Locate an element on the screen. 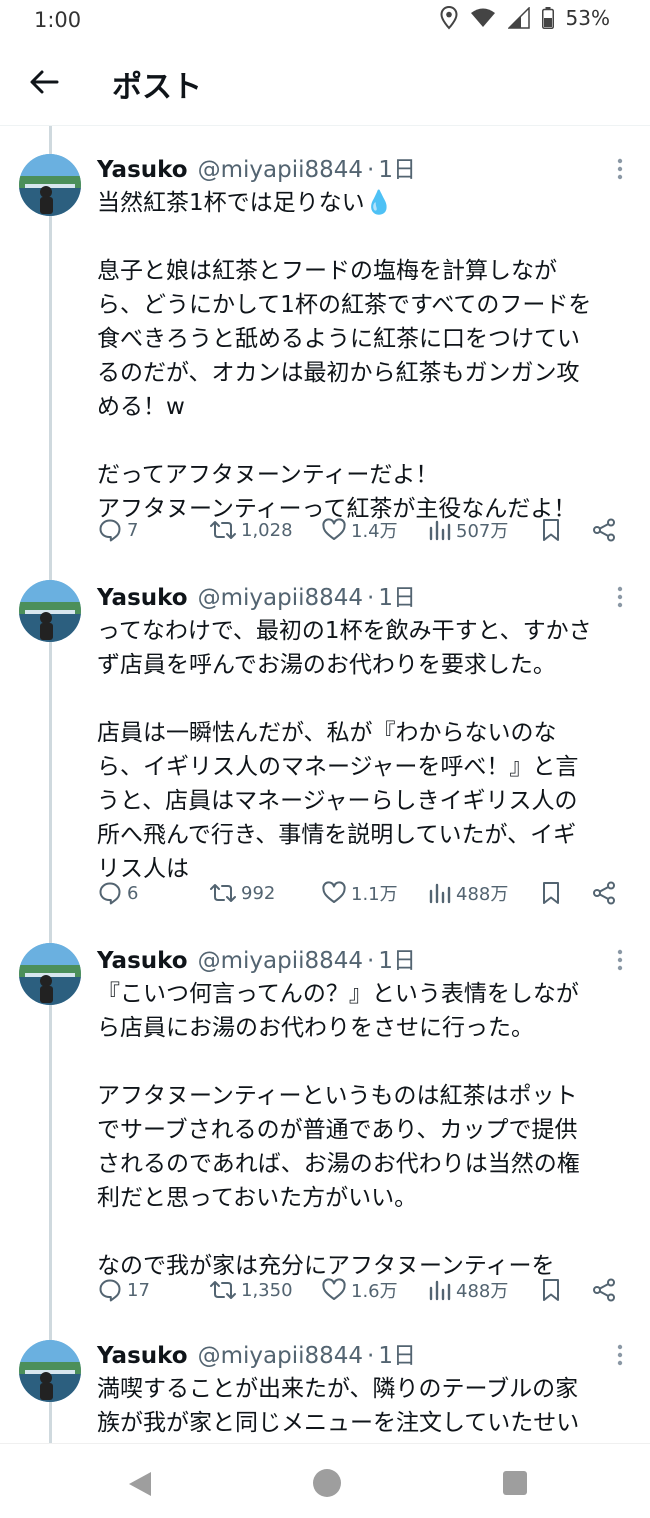 The width and height of the screenshot is (650, 1518). tweet-actions: 17 1,350 1.6万 488万 is located at coordinates (362, 1294).